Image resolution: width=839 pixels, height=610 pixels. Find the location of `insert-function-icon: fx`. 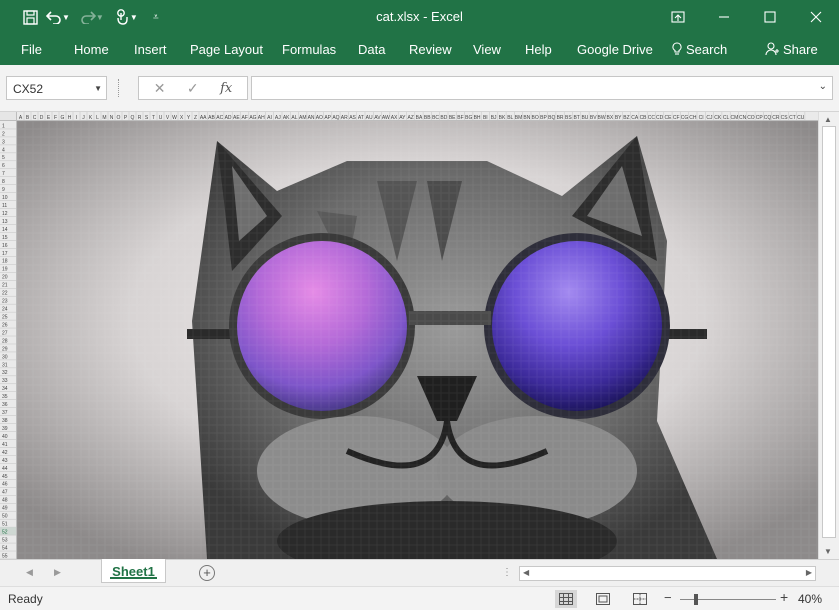

insert-function-icon: fx is located at coordinates (226, 88).